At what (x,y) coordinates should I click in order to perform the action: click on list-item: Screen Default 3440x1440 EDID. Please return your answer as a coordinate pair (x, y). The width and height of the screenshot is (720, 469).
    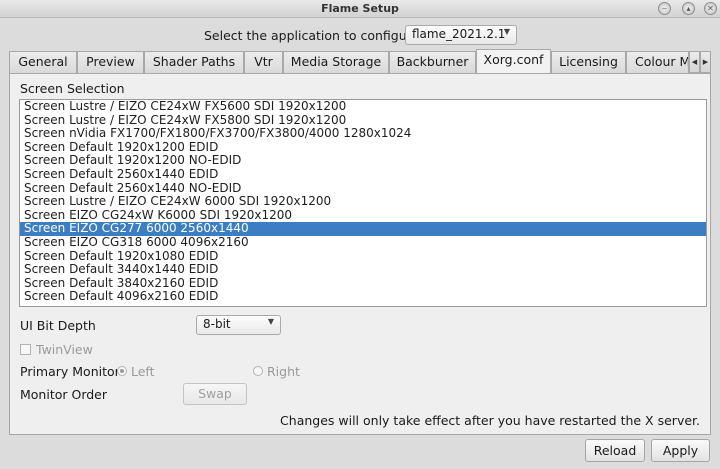
    Looking at the image, I should click on (363, 270).